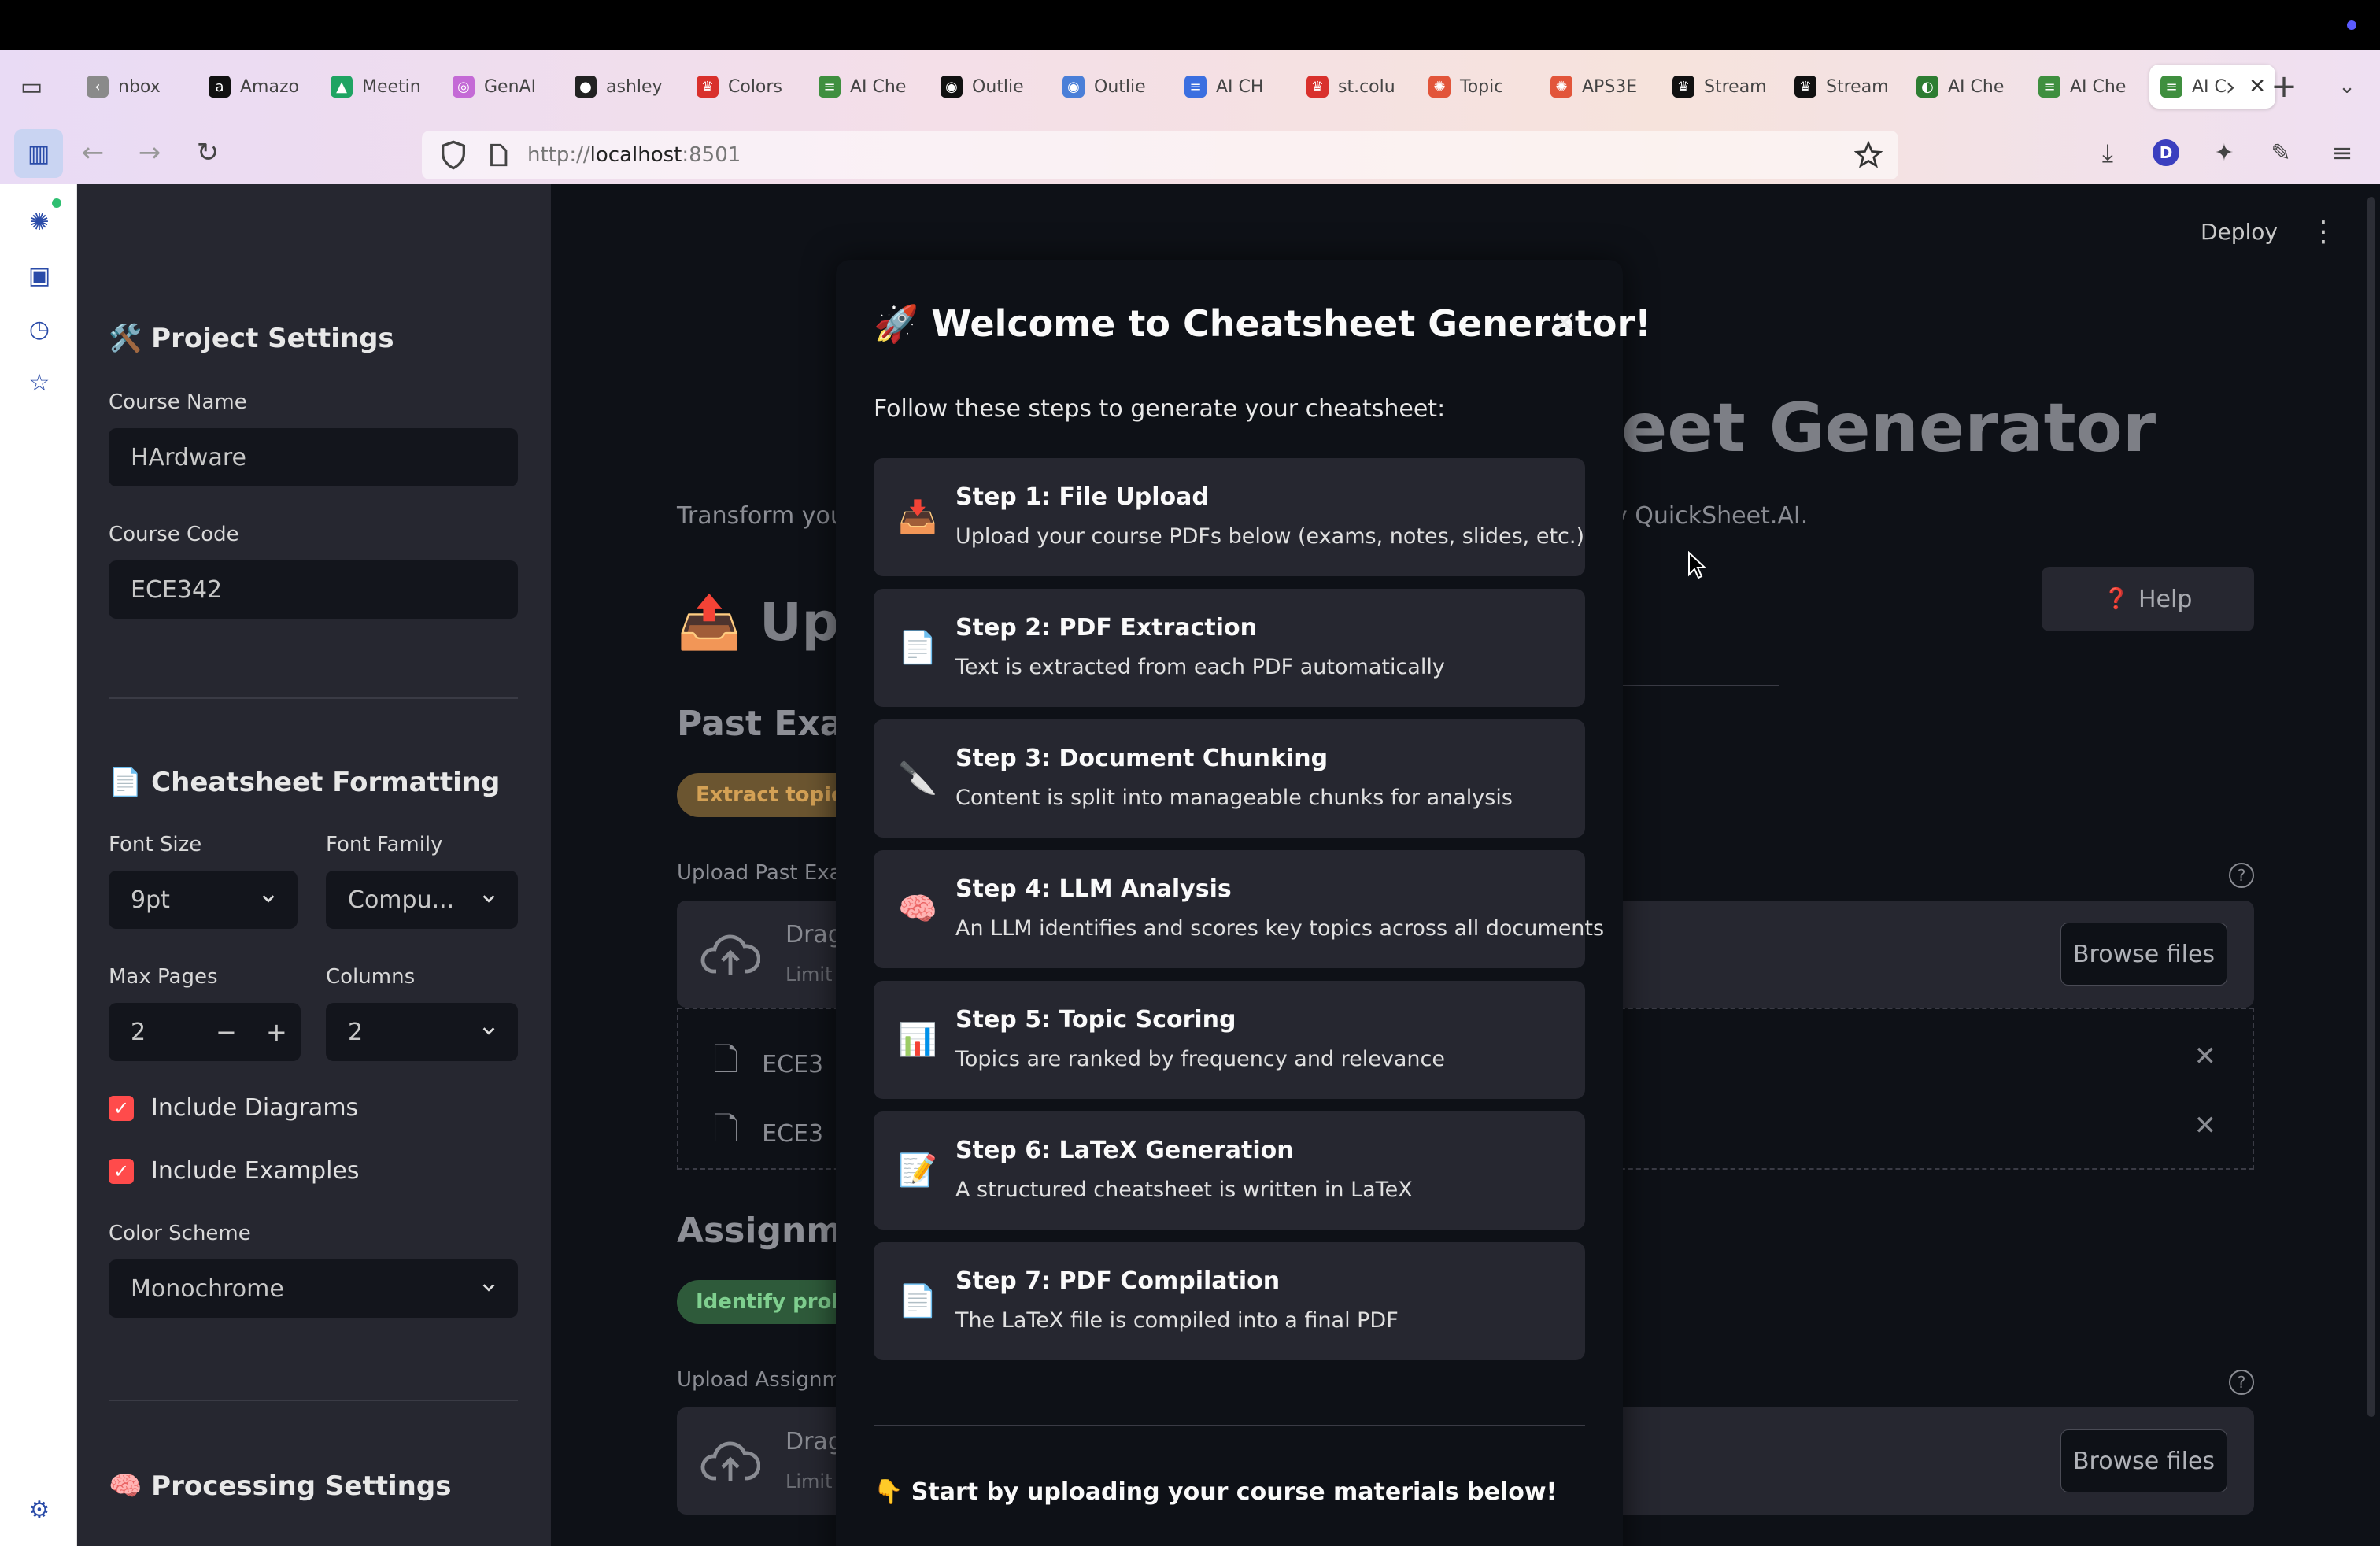 The height and width of the screenshot is (1546, 2380). Describe the element at coordinates (793, 1064) in the screenshot. I see `file-name: ECE3` at that location.